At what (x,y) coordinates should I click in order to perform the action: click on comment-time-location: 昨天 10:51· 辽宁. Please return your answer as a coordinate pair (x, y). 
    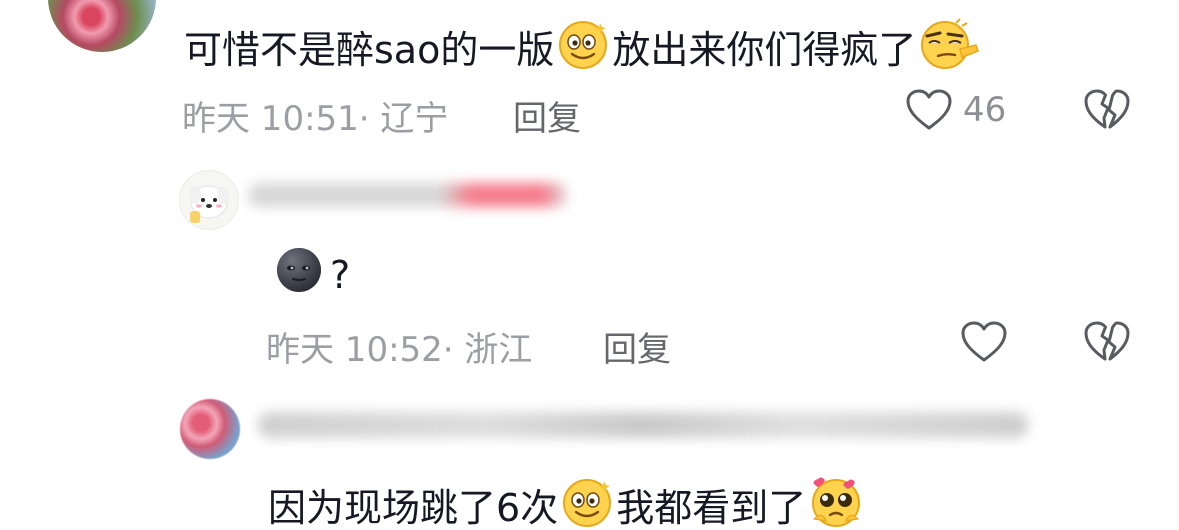
    Looking at the image, I should click on (315, 119).